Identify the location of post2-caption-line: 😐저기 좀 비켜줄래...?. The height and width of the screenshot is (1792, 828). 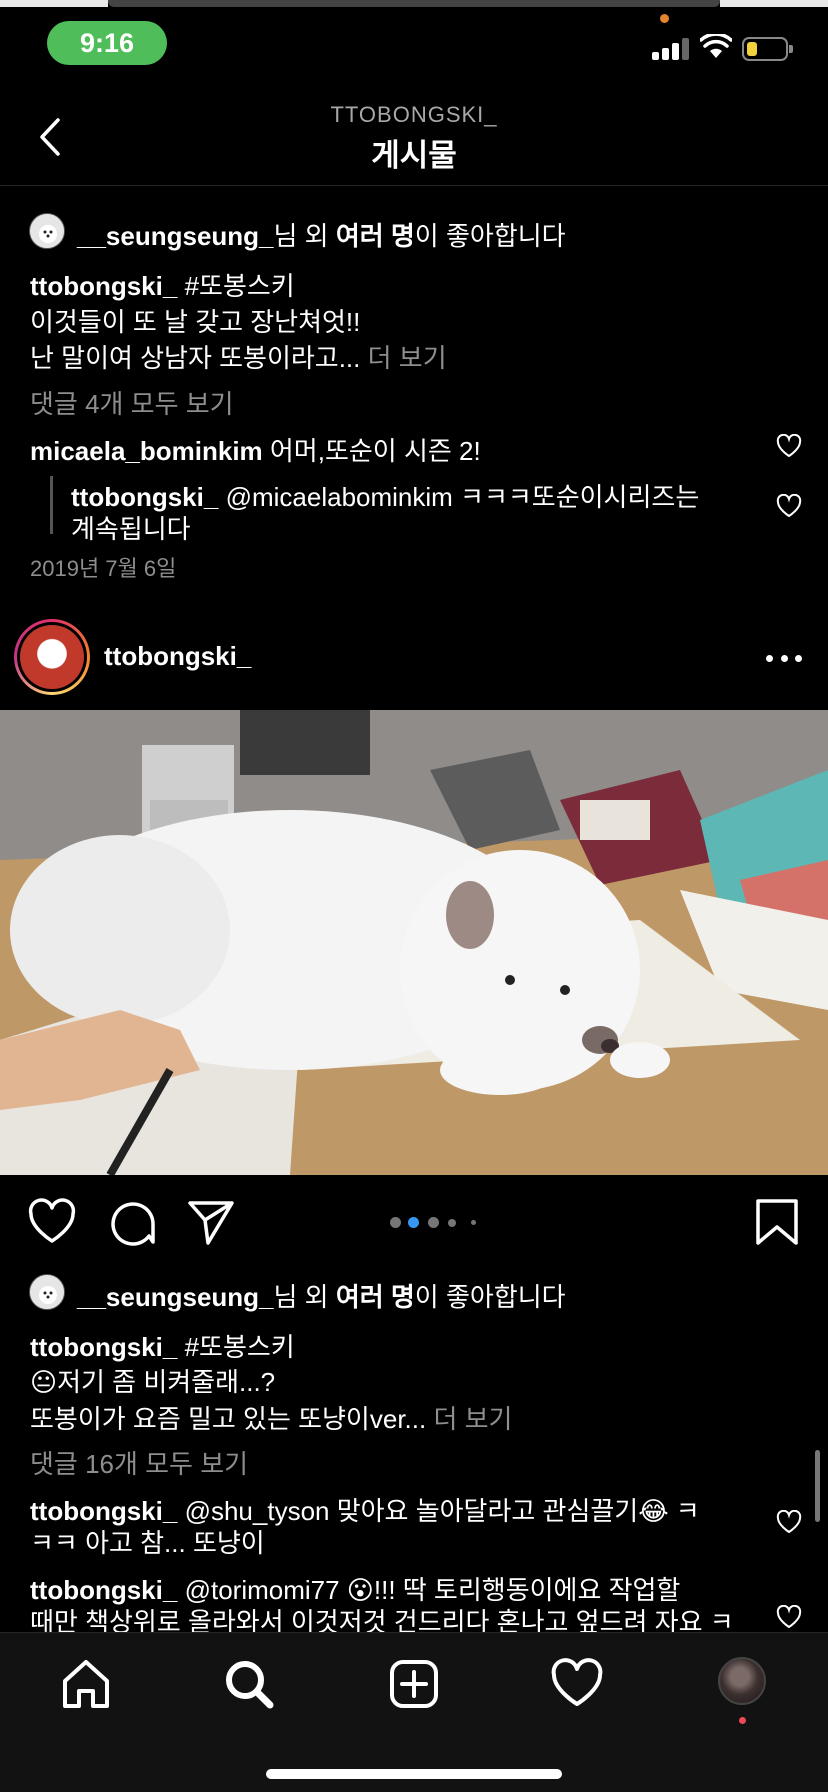
(152, 1380).